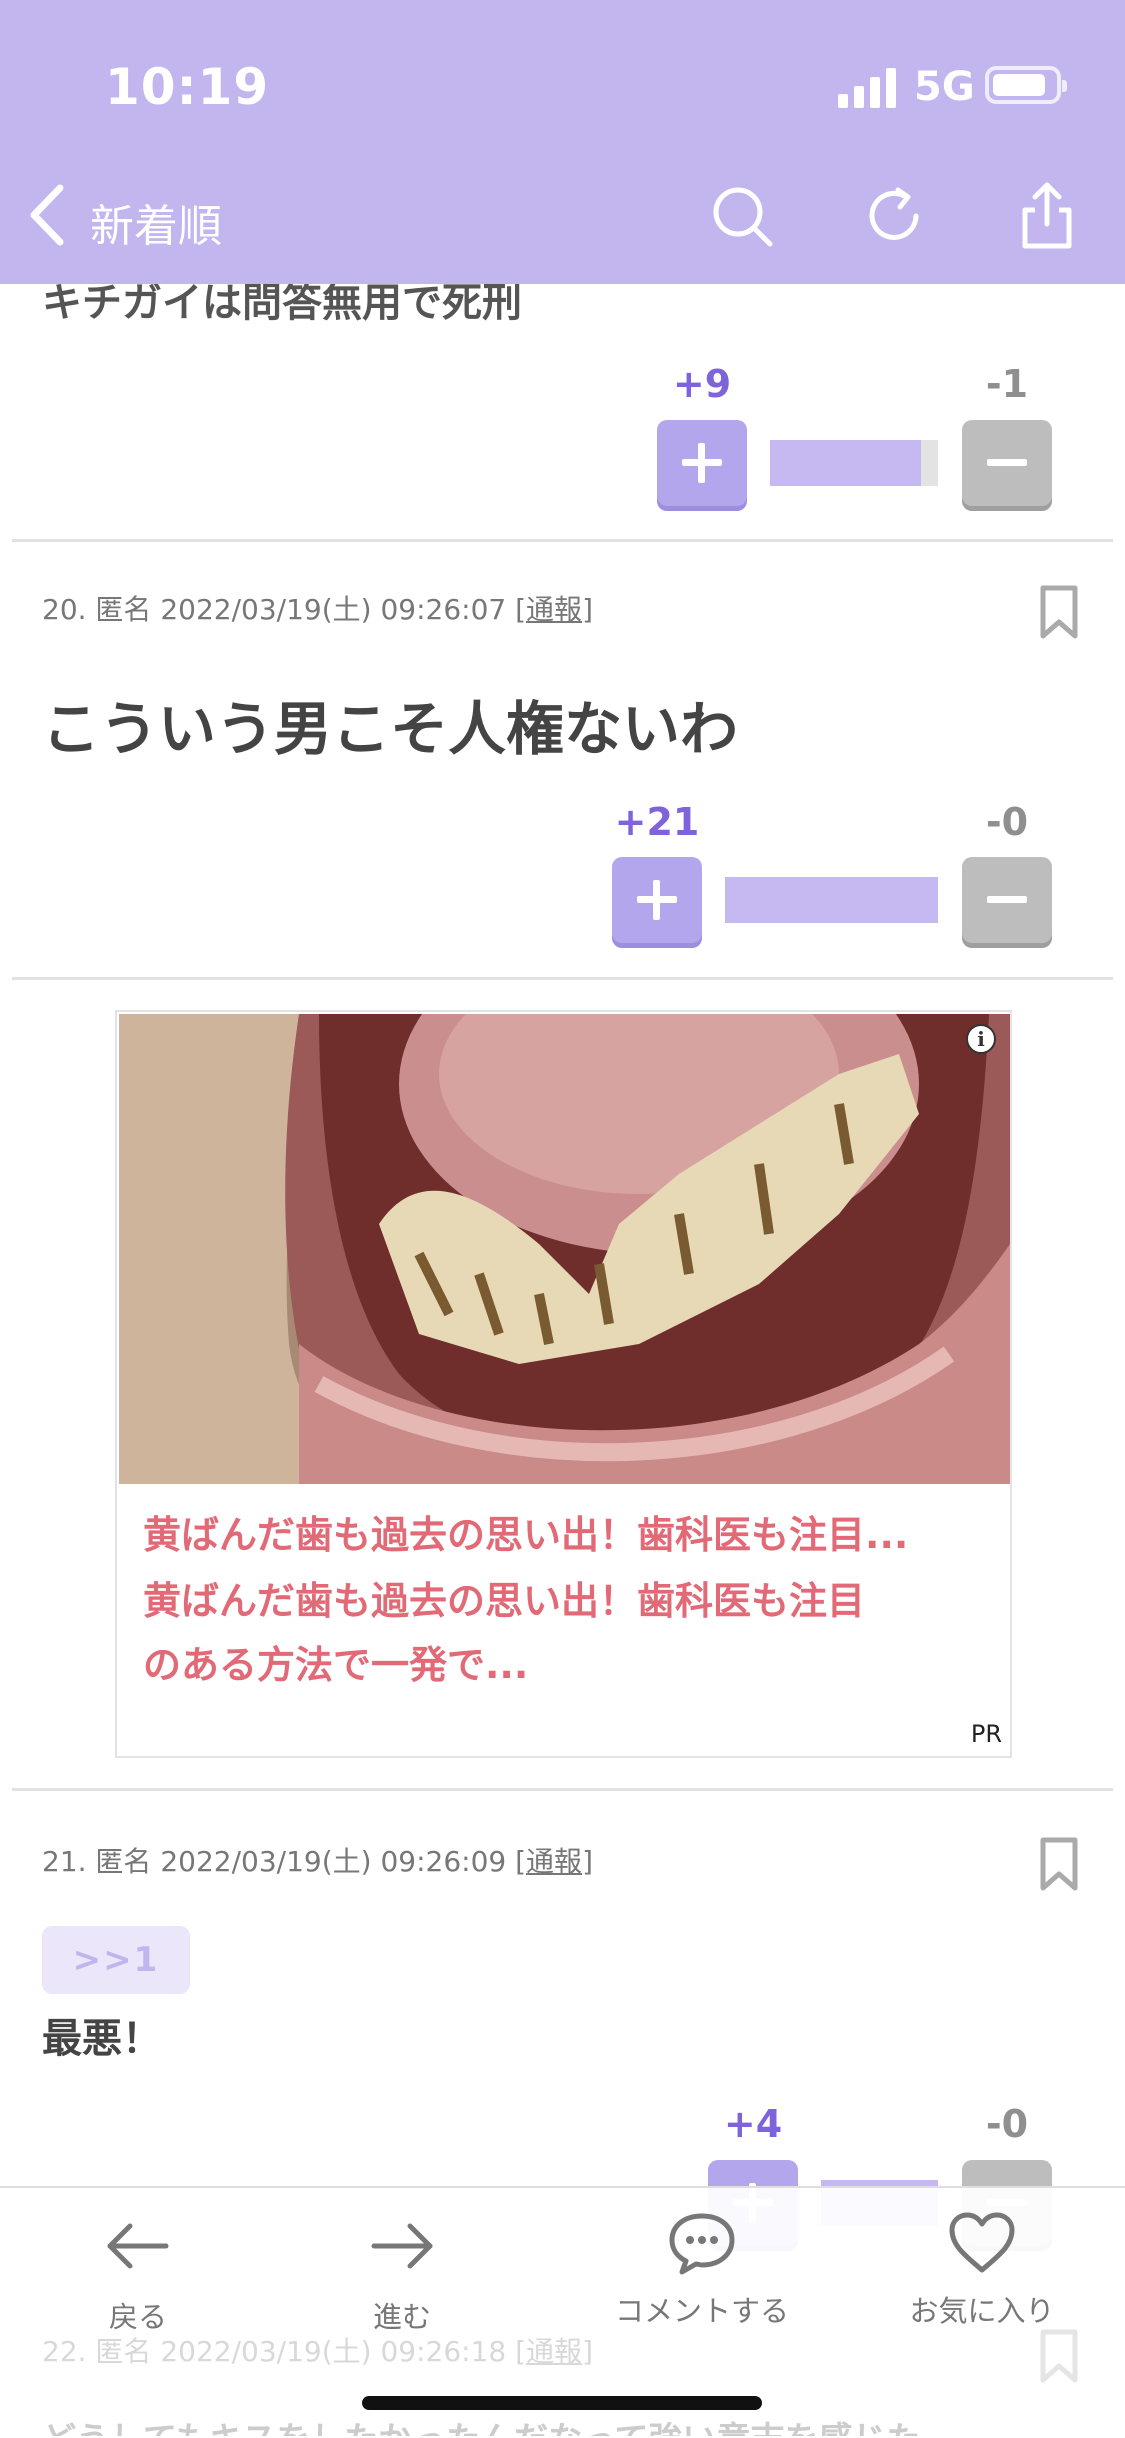  What do you see at coordinates (138, 2273) in the screenshot?
I see `back-tab: 戻る` at bounding box center [138, 2273].